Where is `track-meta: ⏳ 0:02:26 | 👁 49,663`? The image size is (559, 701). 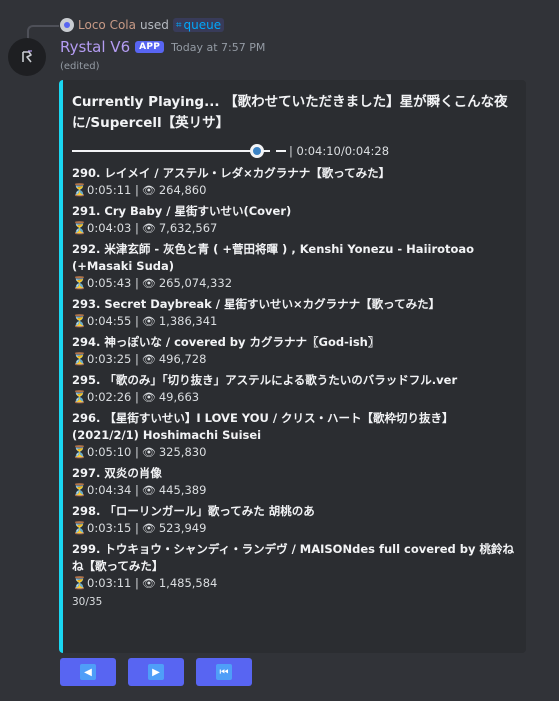 track-meta: ⏳ 0:02:26 | 👁 49,663 is located at coordinates (294, 397).